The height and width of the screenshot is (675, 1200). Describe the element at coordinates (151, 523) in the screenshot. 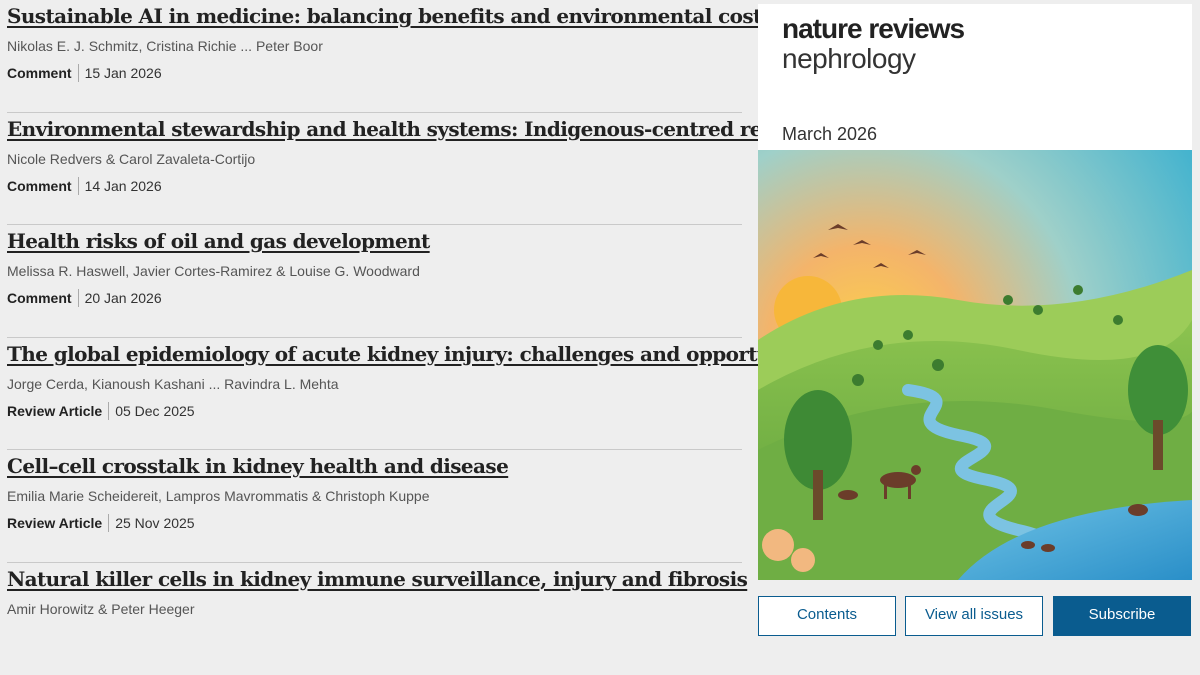

I see `article-date: 25 Nov 2025` at that location.